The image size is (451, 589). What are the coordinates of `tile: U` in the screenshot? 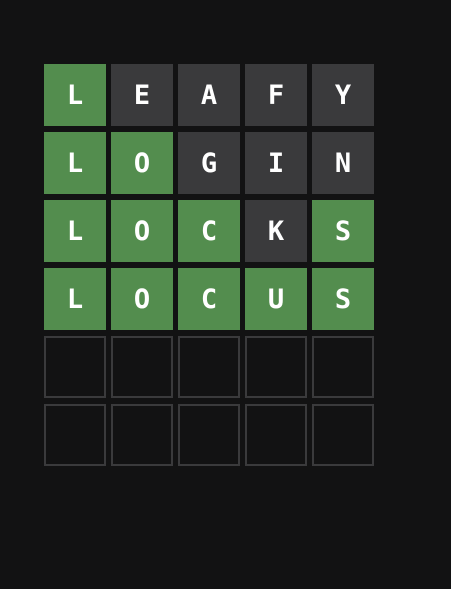 It's located at (276, 299).